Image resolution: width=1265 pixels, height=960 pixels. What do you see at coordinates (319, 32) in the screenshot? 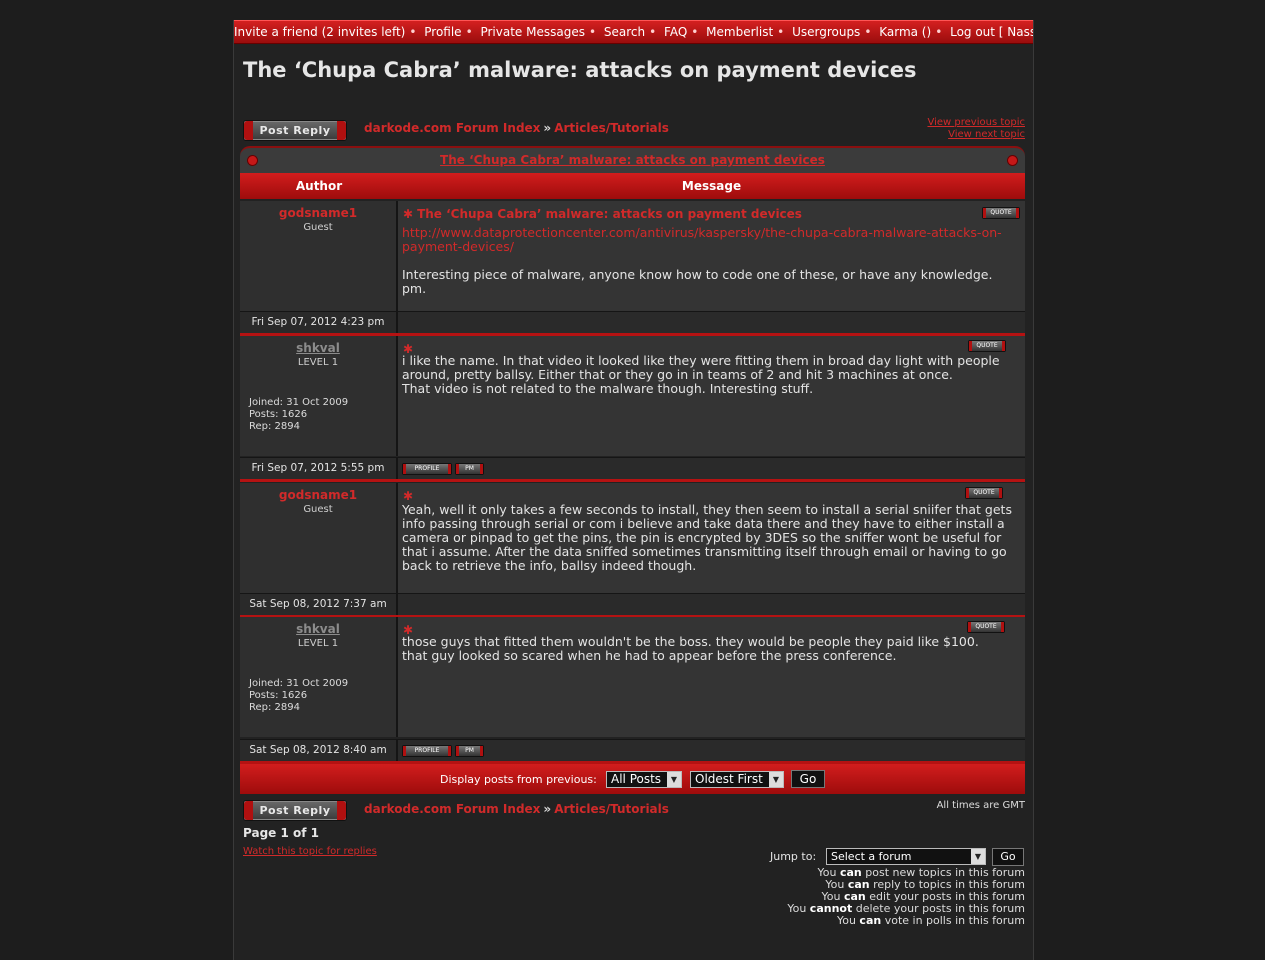
I see `nav-invite: Invite a friend (2 invites left)` at bounding box center [319, 32].